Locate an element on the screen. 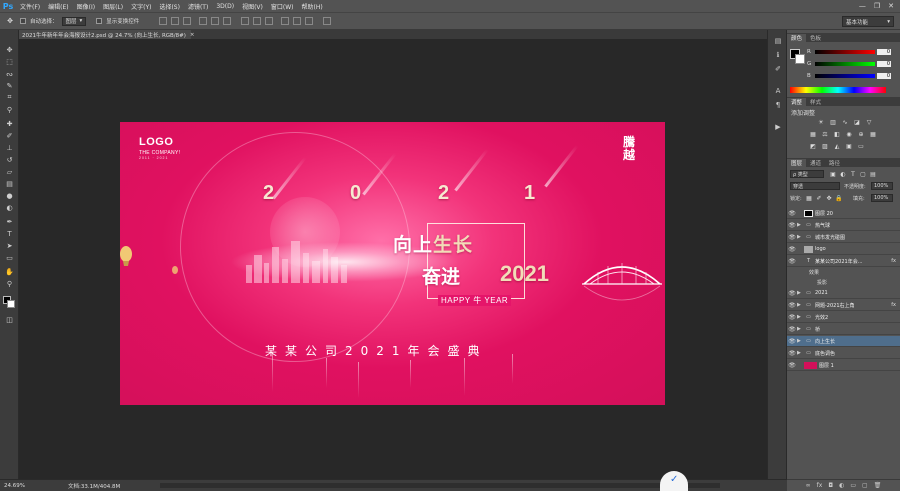 This screenshot has width=900, height=491. opacity-input: 100% is located at coordinates (882, 186).